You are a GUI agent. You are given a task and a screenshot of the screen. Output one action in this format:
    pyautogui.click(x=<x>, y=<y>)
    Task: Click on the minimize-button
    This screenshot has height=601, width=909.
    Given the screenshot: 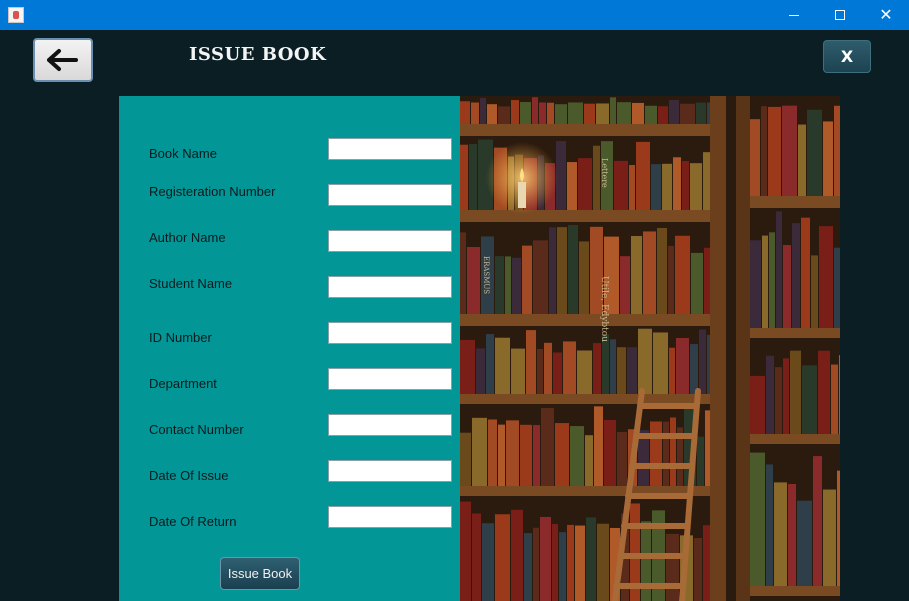 What is the action you would take?
    pyautogui.click(x=794, y=15)
    